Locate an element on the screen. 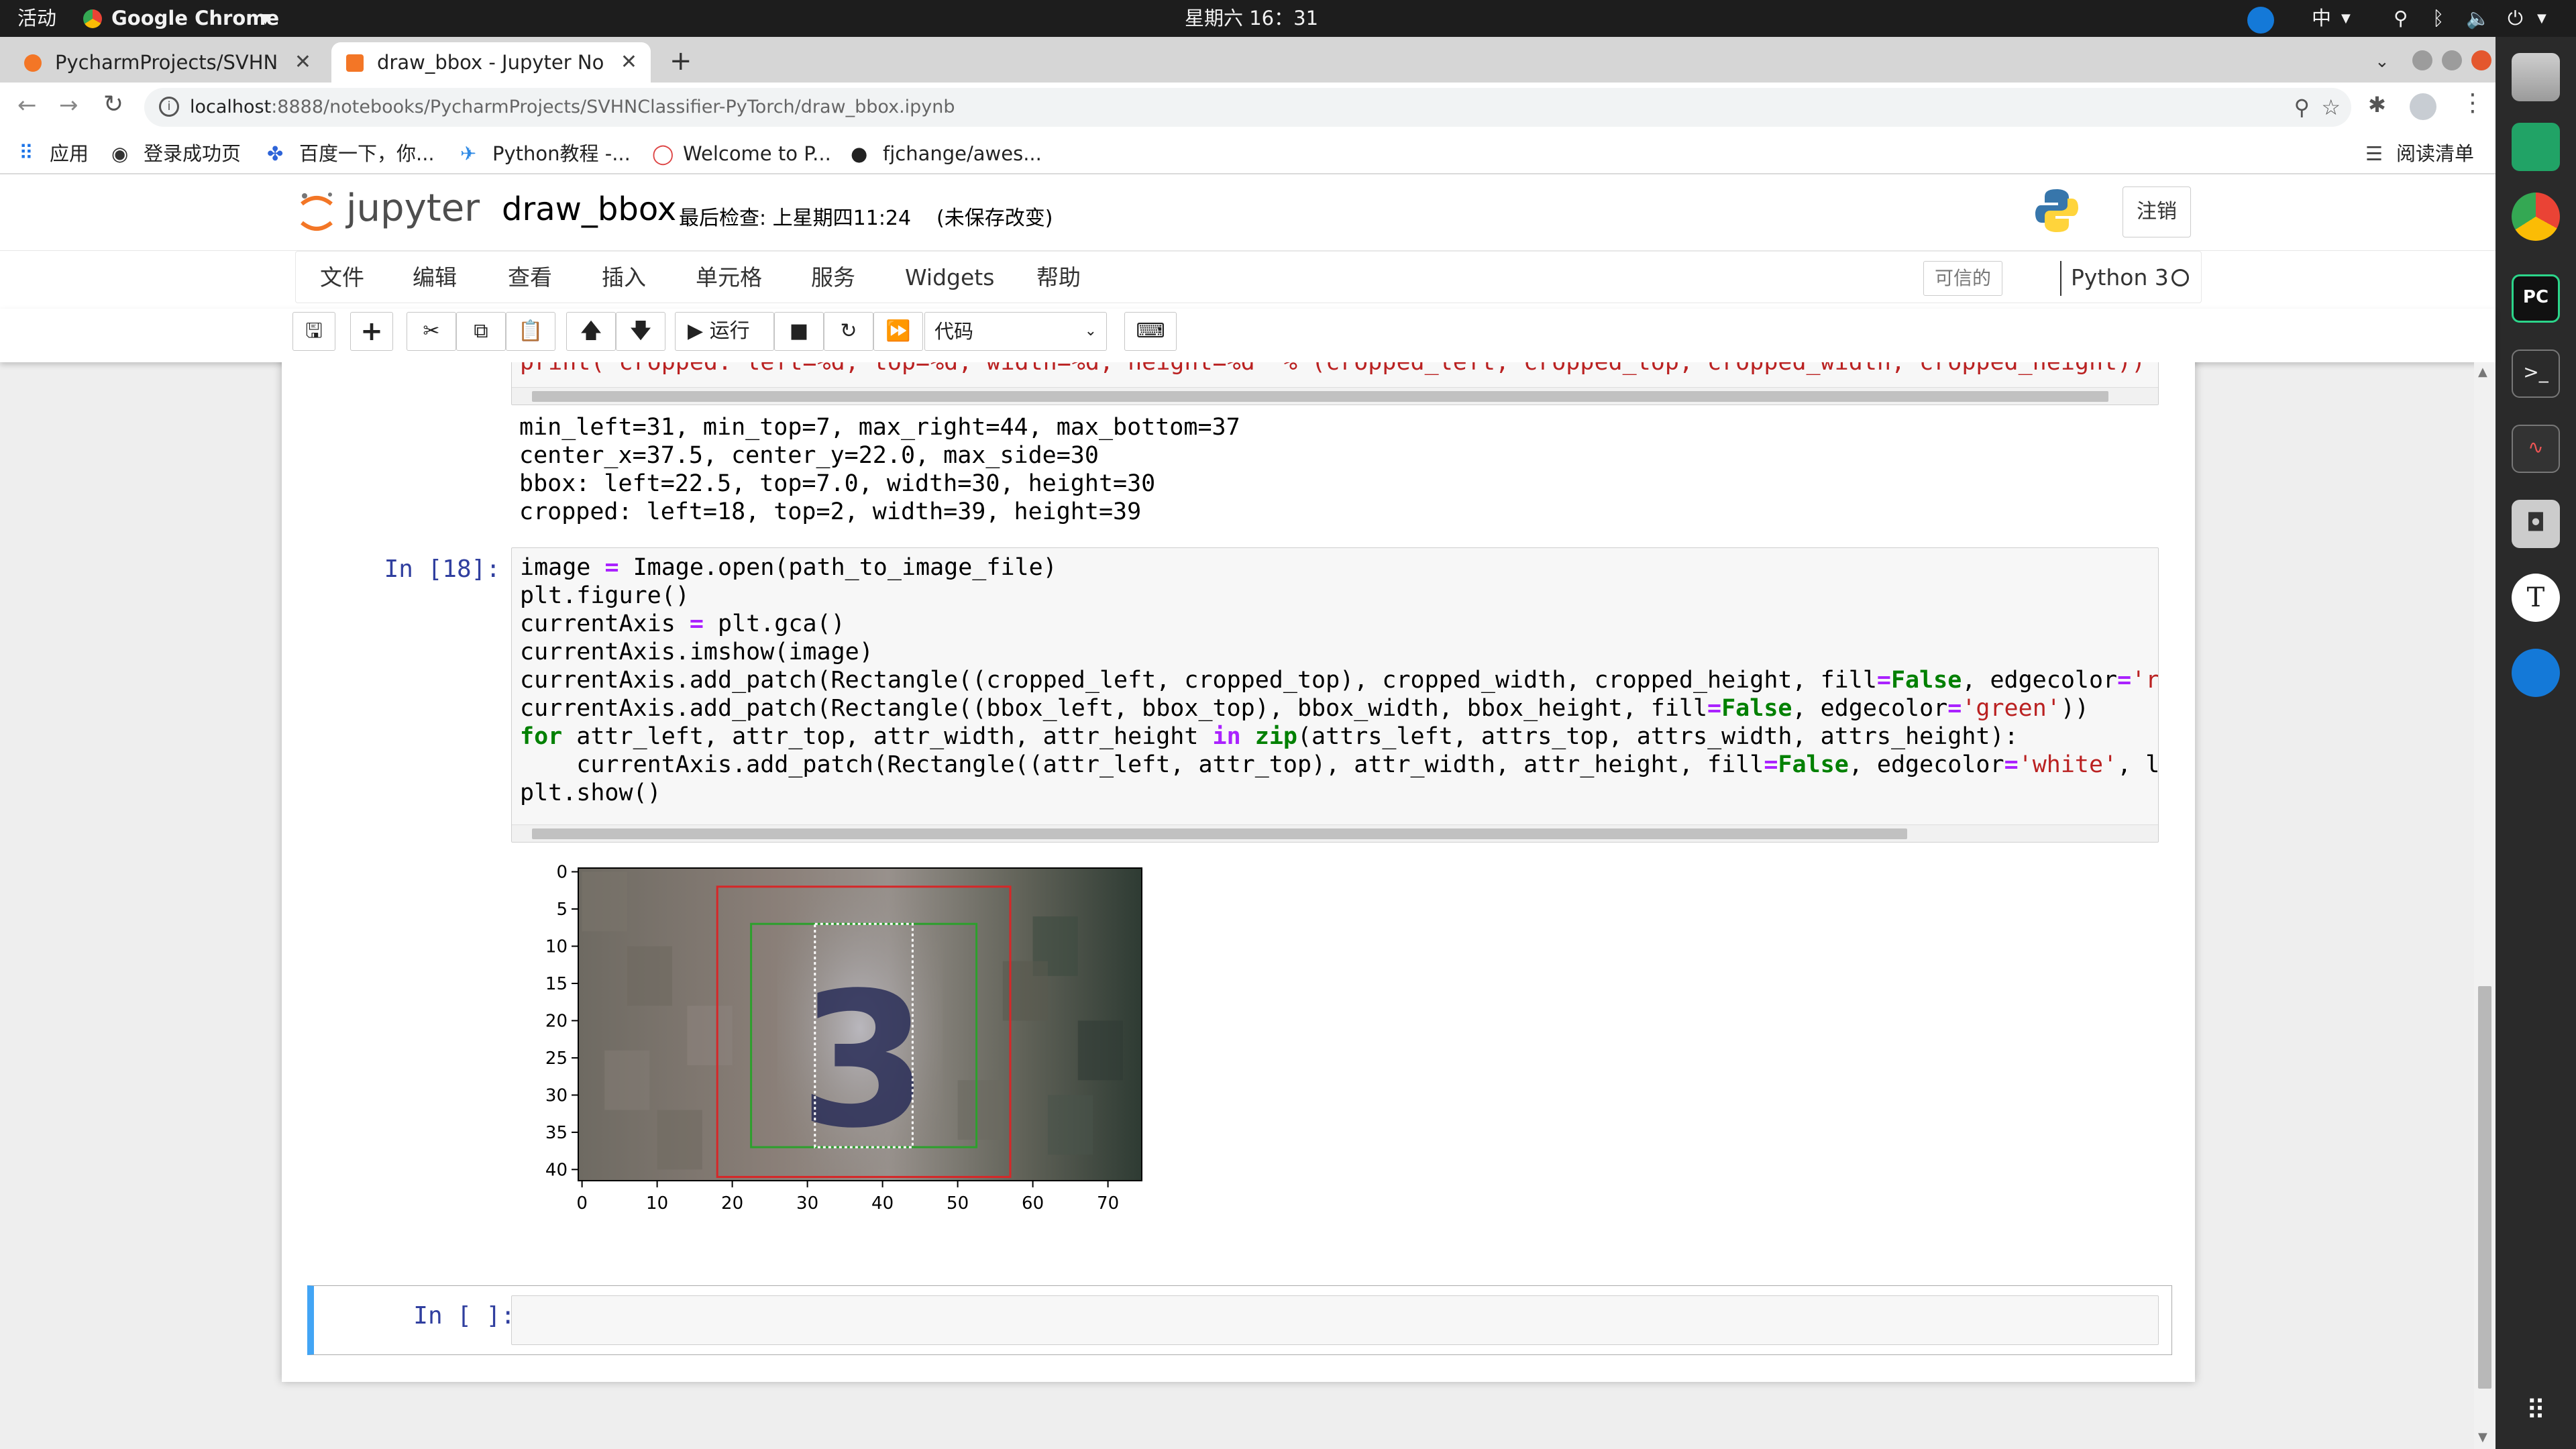 This screenshot has height=1449, width=2576. restart-icon: ↻ is located at coordinates (848, 331).